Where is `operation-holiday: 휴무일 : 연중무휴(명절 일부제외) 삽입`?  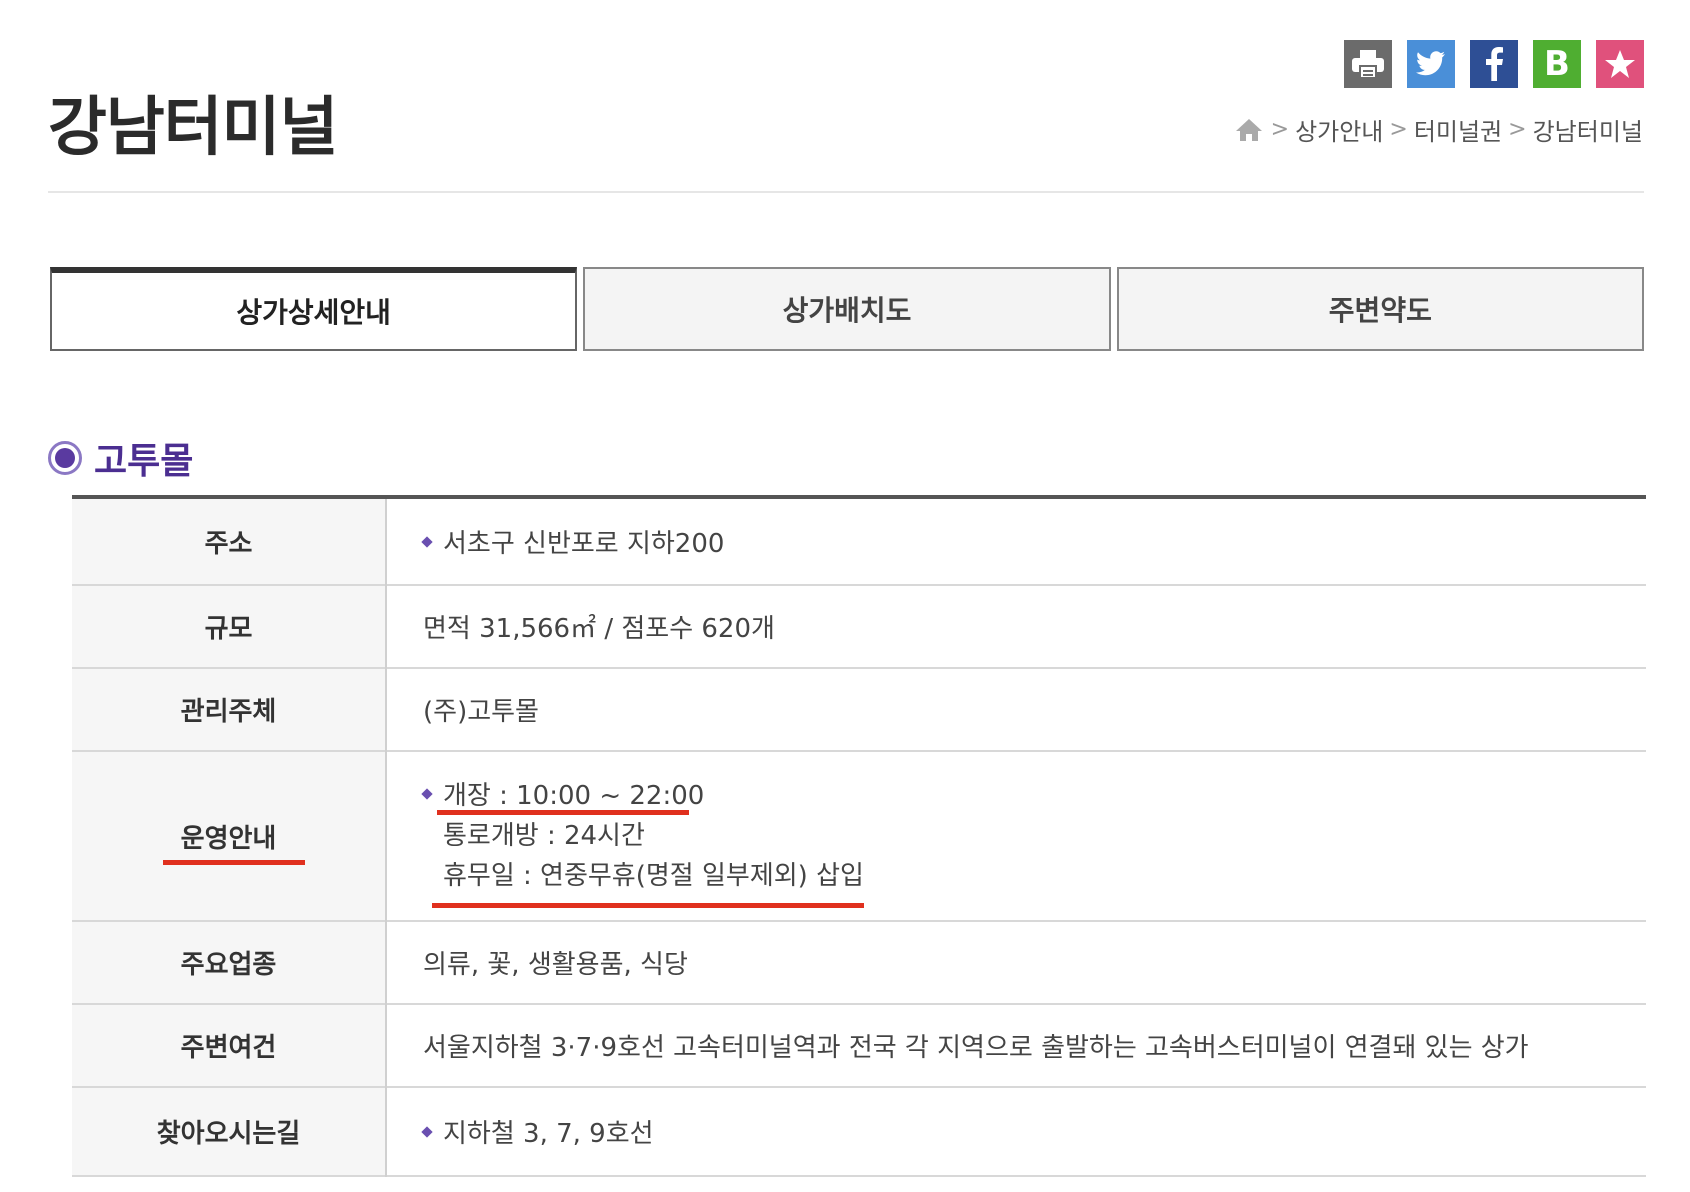
operation-holiday: 휴무일 : 연중무휴(명절 일부제외) 삽입 is located at coordinates (653, 876).